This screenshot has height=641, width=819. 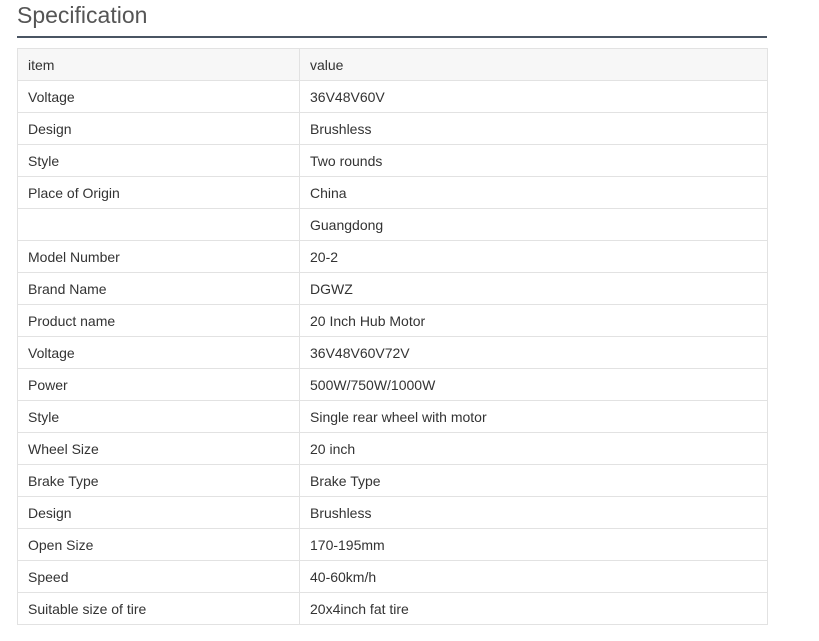 I want to click on table-row: Brake Type Brake Type, so click(x=392, y=480).